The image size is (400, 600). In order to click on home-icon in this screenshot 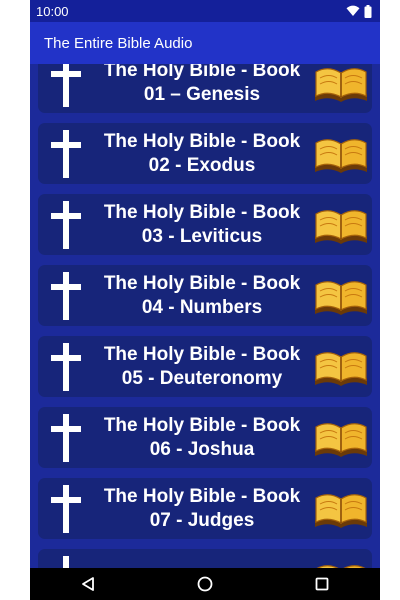, I will do `click(205, 584)`.